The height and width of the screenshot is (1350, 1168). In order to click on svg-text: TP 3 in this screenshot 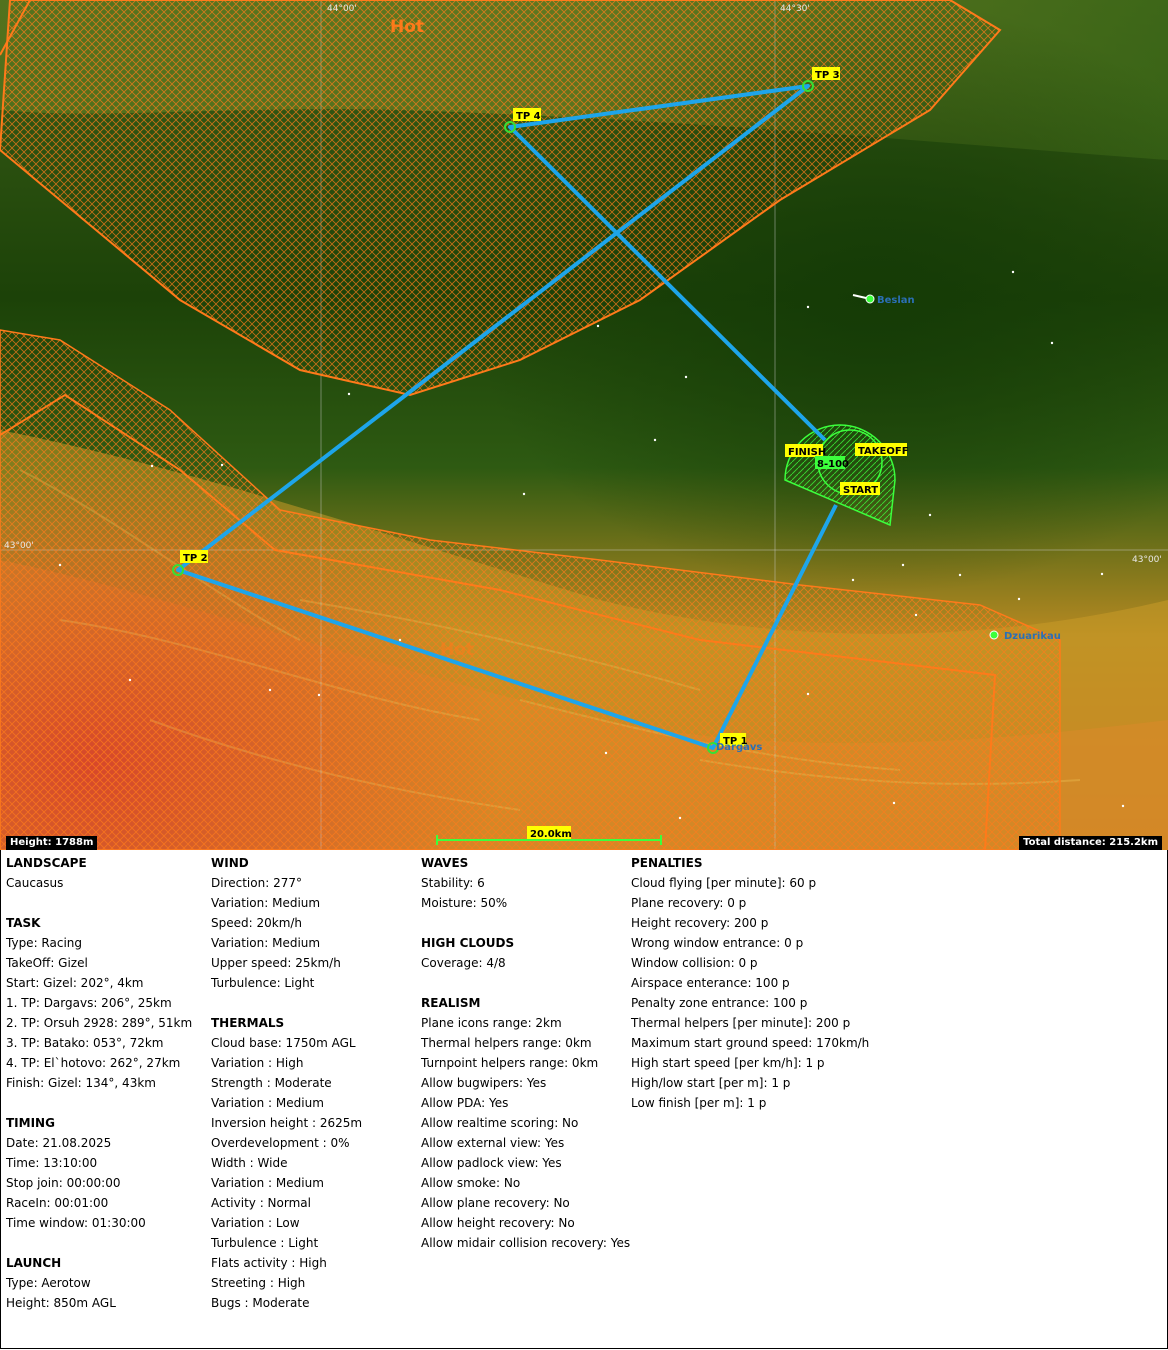, I will do `click(827, 75)`.